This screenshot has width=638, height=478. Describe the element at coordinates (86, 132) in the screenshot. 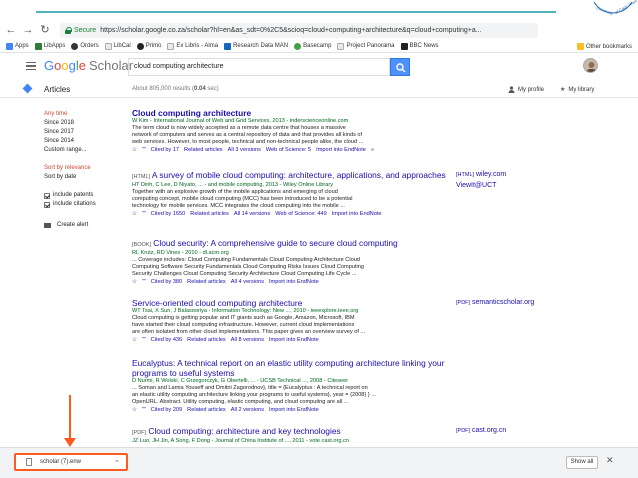

I see `filter-since-2017: Since 2017` at that location.